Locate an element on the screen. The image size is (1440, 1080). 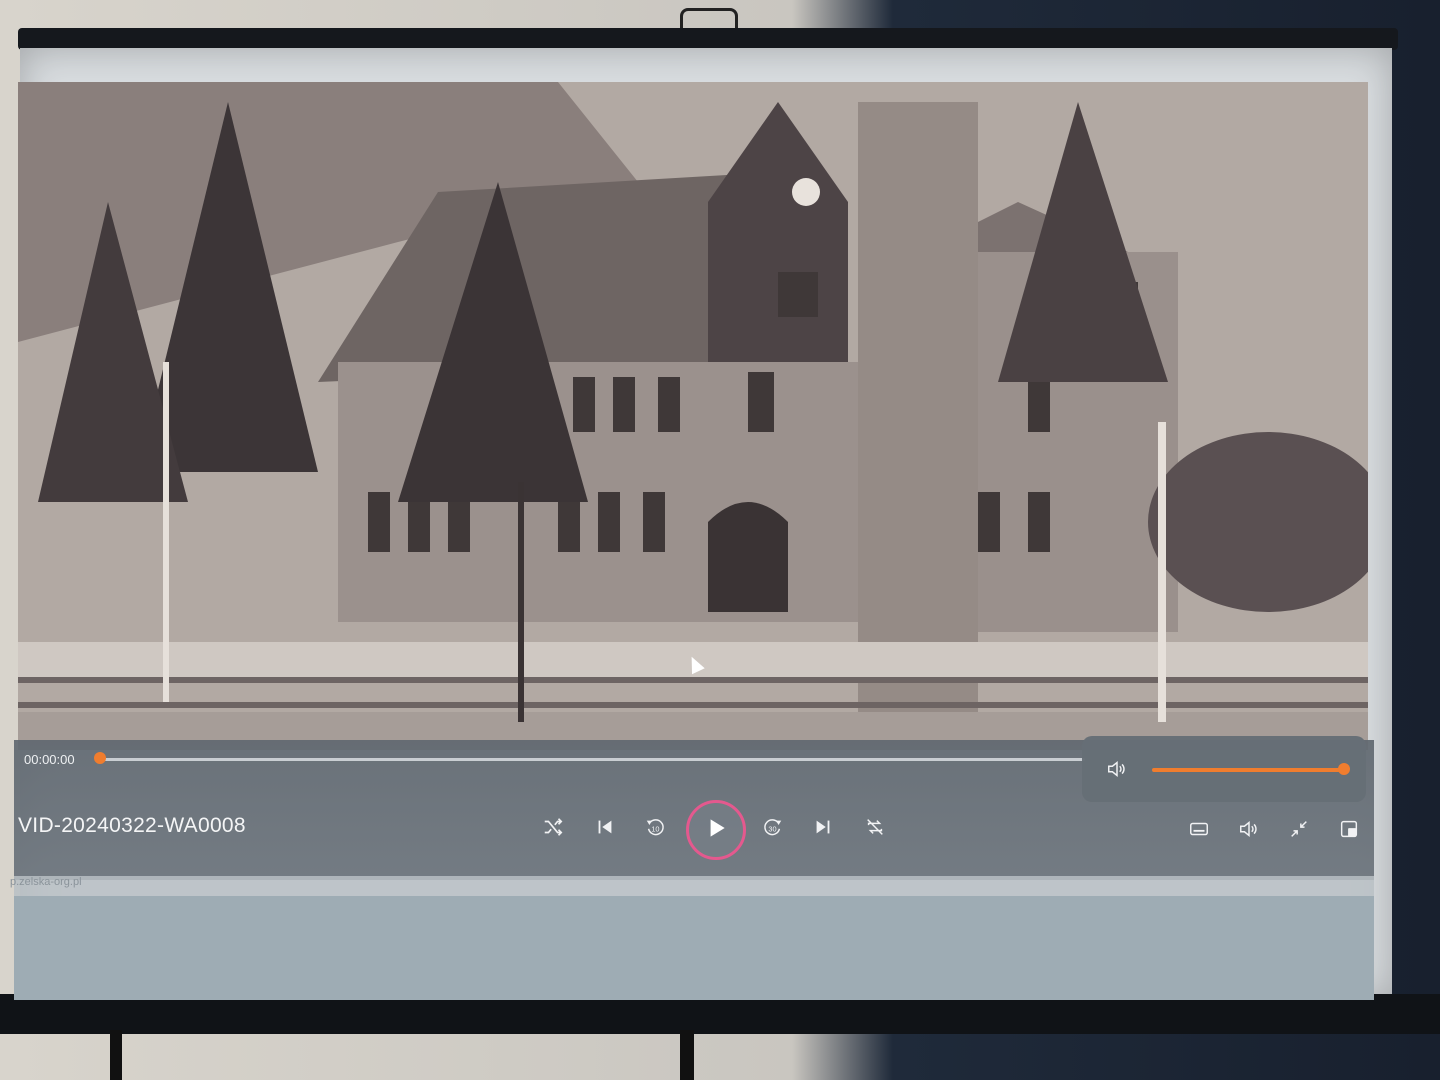
volume-icon is located at coordinates (1249, 829).